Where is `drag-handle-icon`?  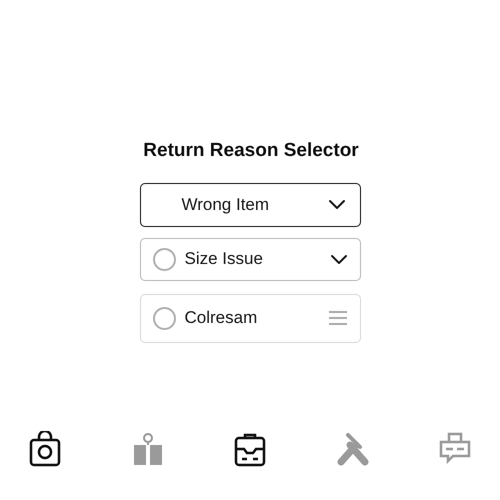 drag-handle-icon is located at coordinates (338, 318).